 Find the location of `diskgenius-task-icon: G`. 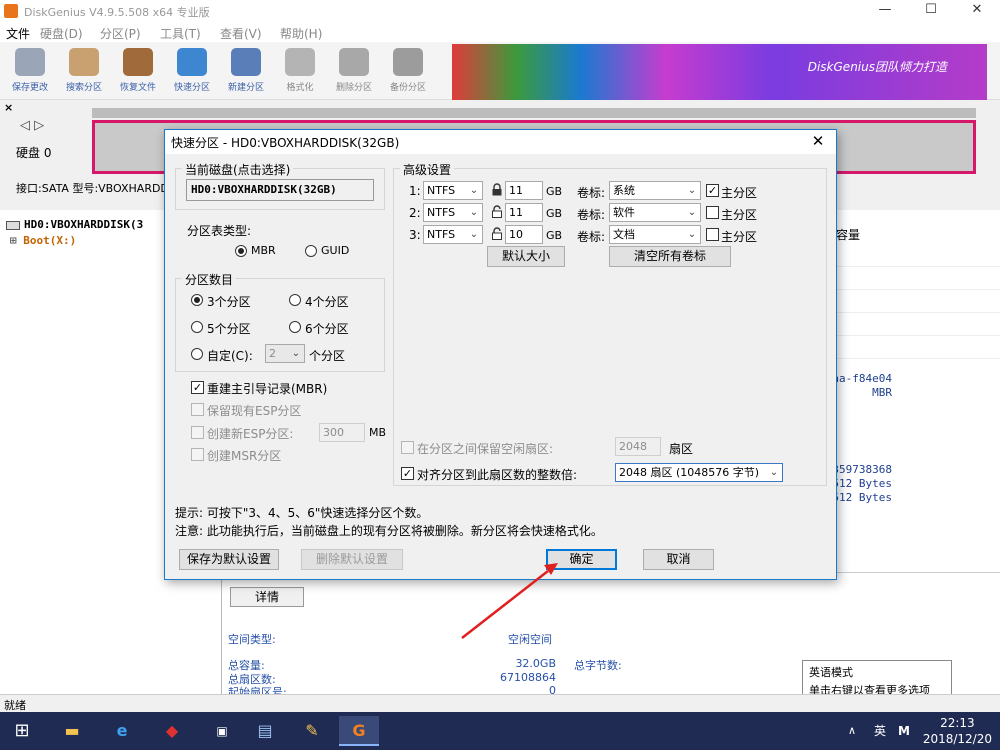

diskgenius-task-icon: G is located at coordinates (359, 731).